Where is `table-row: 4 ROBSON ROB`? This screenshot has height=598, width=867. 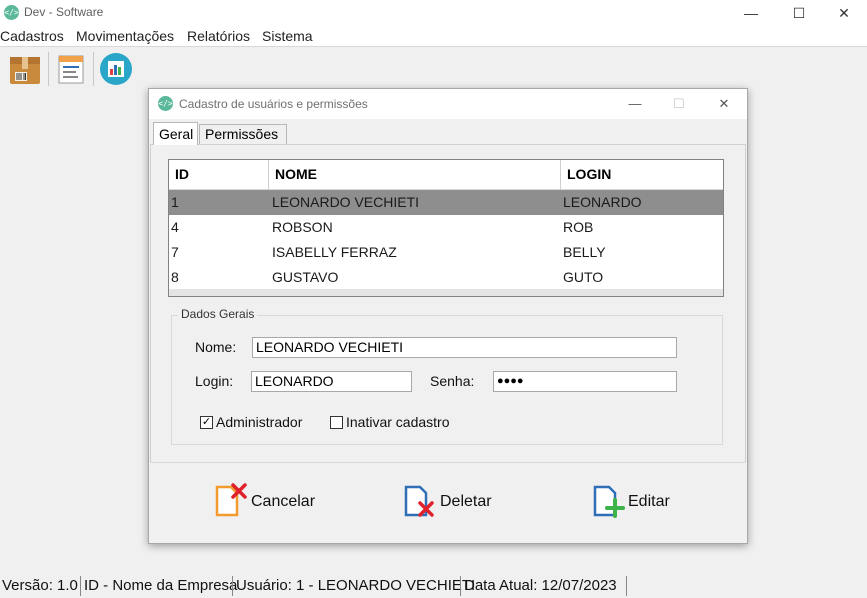
table-row: 4 ROBSON ROB is located at coordinates (446, 227).